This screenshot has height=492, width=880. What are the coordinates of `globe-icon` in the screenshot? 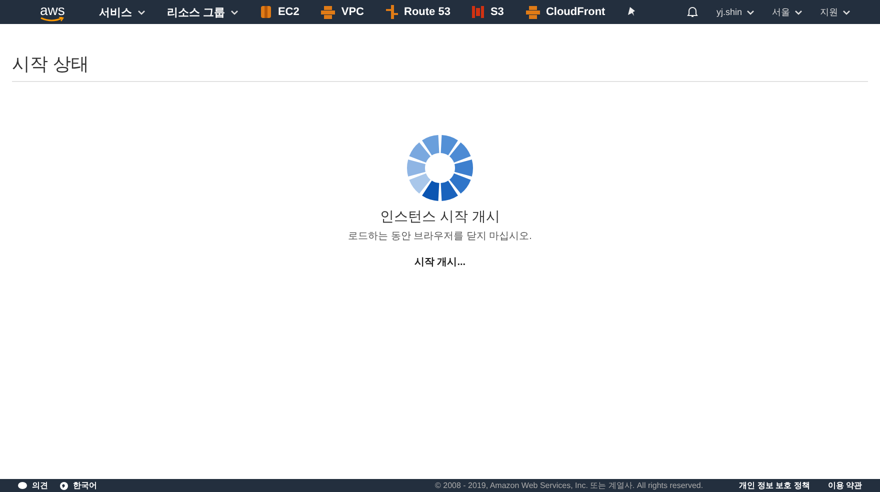 It's located at (64, 486).